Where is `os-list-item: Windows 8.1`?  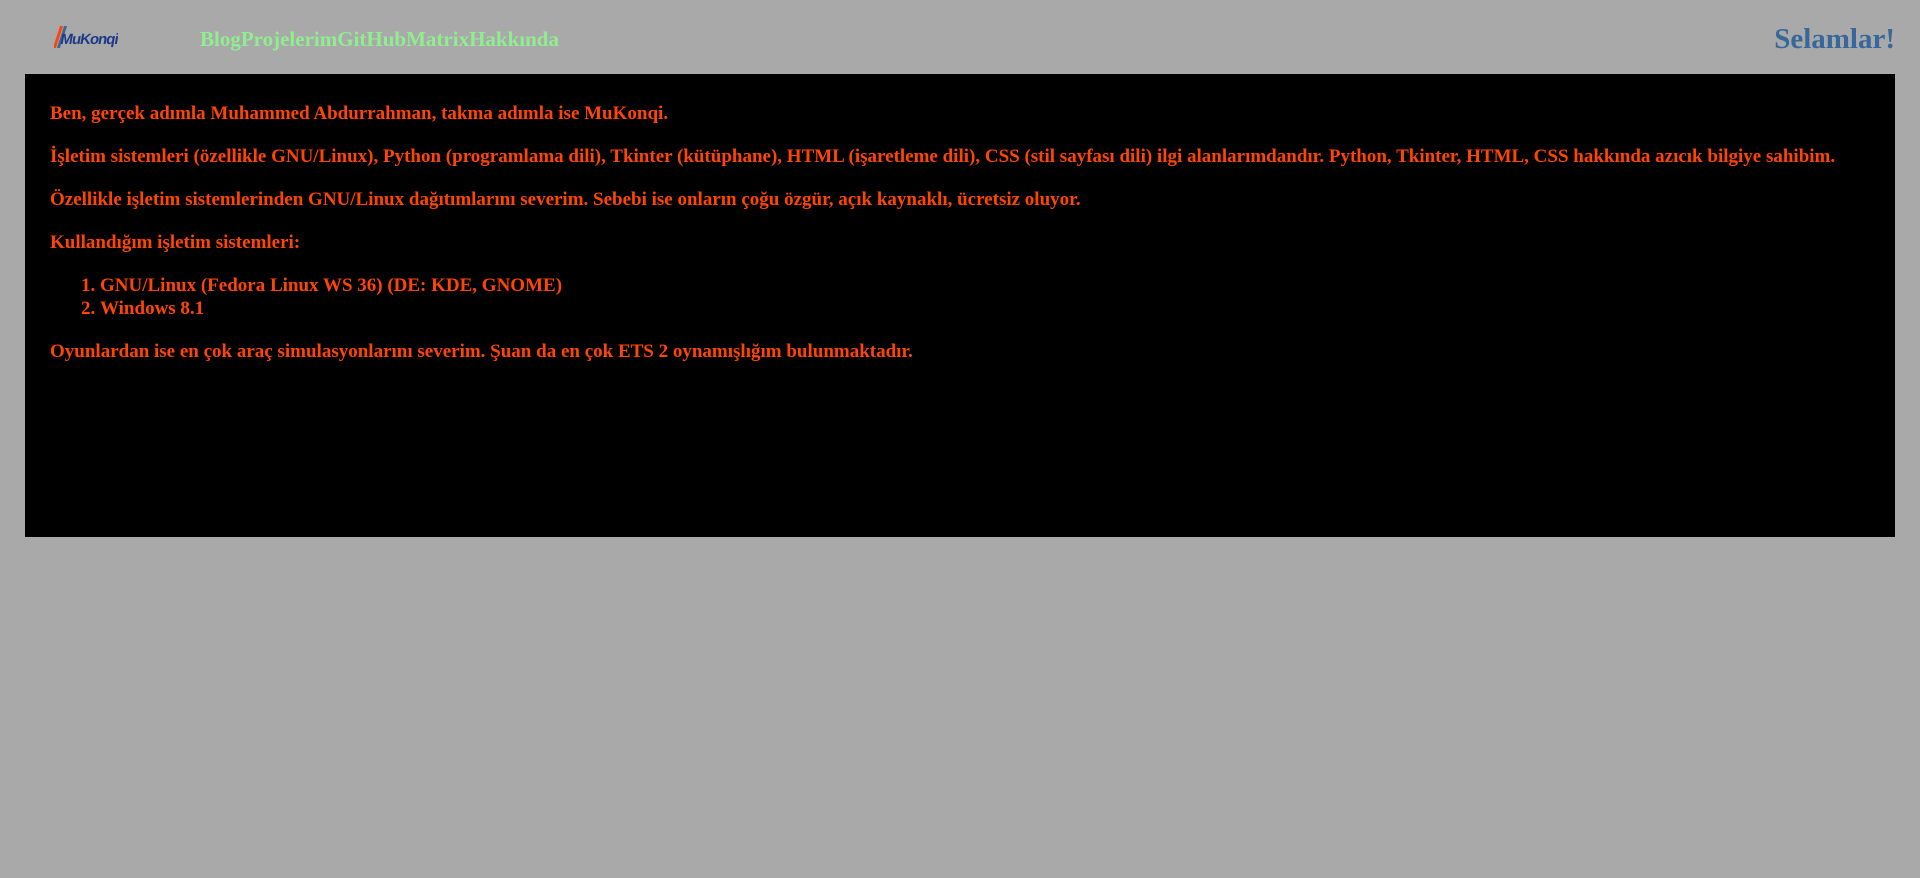
os-list-item: Windows 8.1 is located at coordinates (985, 308).